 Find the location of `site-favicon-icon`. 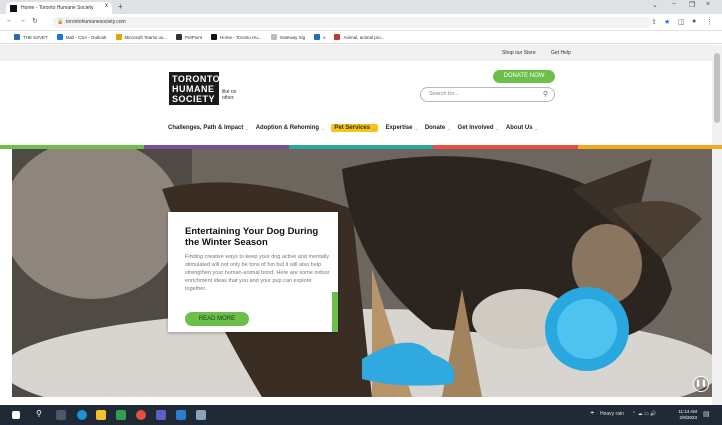

site-favicon-icon is located at coordinates (13, 8).